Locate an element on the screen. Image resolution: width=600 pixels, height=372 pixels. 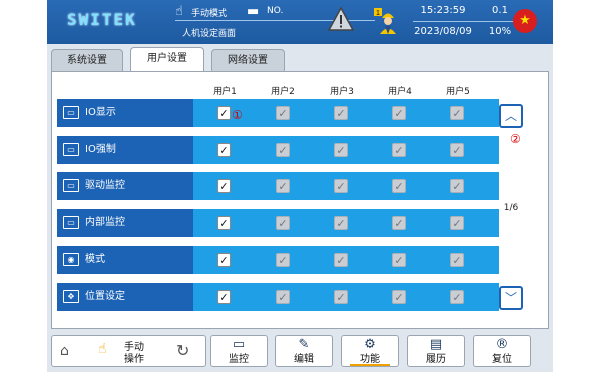
scroll-down-button: ﹀ is located at coordinates (511, 298).